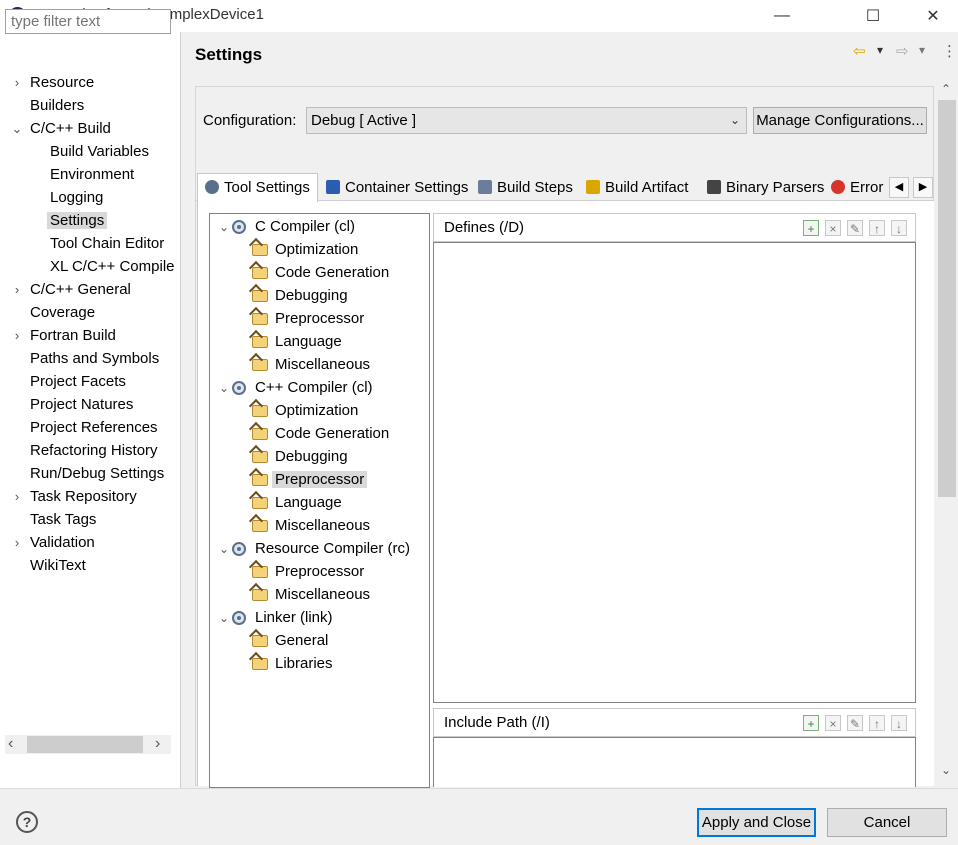 The height and width of the screenshot is (845, 958). What do you see at coordinates (922, 50) in the screenshot?
I see `forward-history-dropdown-icon: ▾` at bounding box center [922, 50].